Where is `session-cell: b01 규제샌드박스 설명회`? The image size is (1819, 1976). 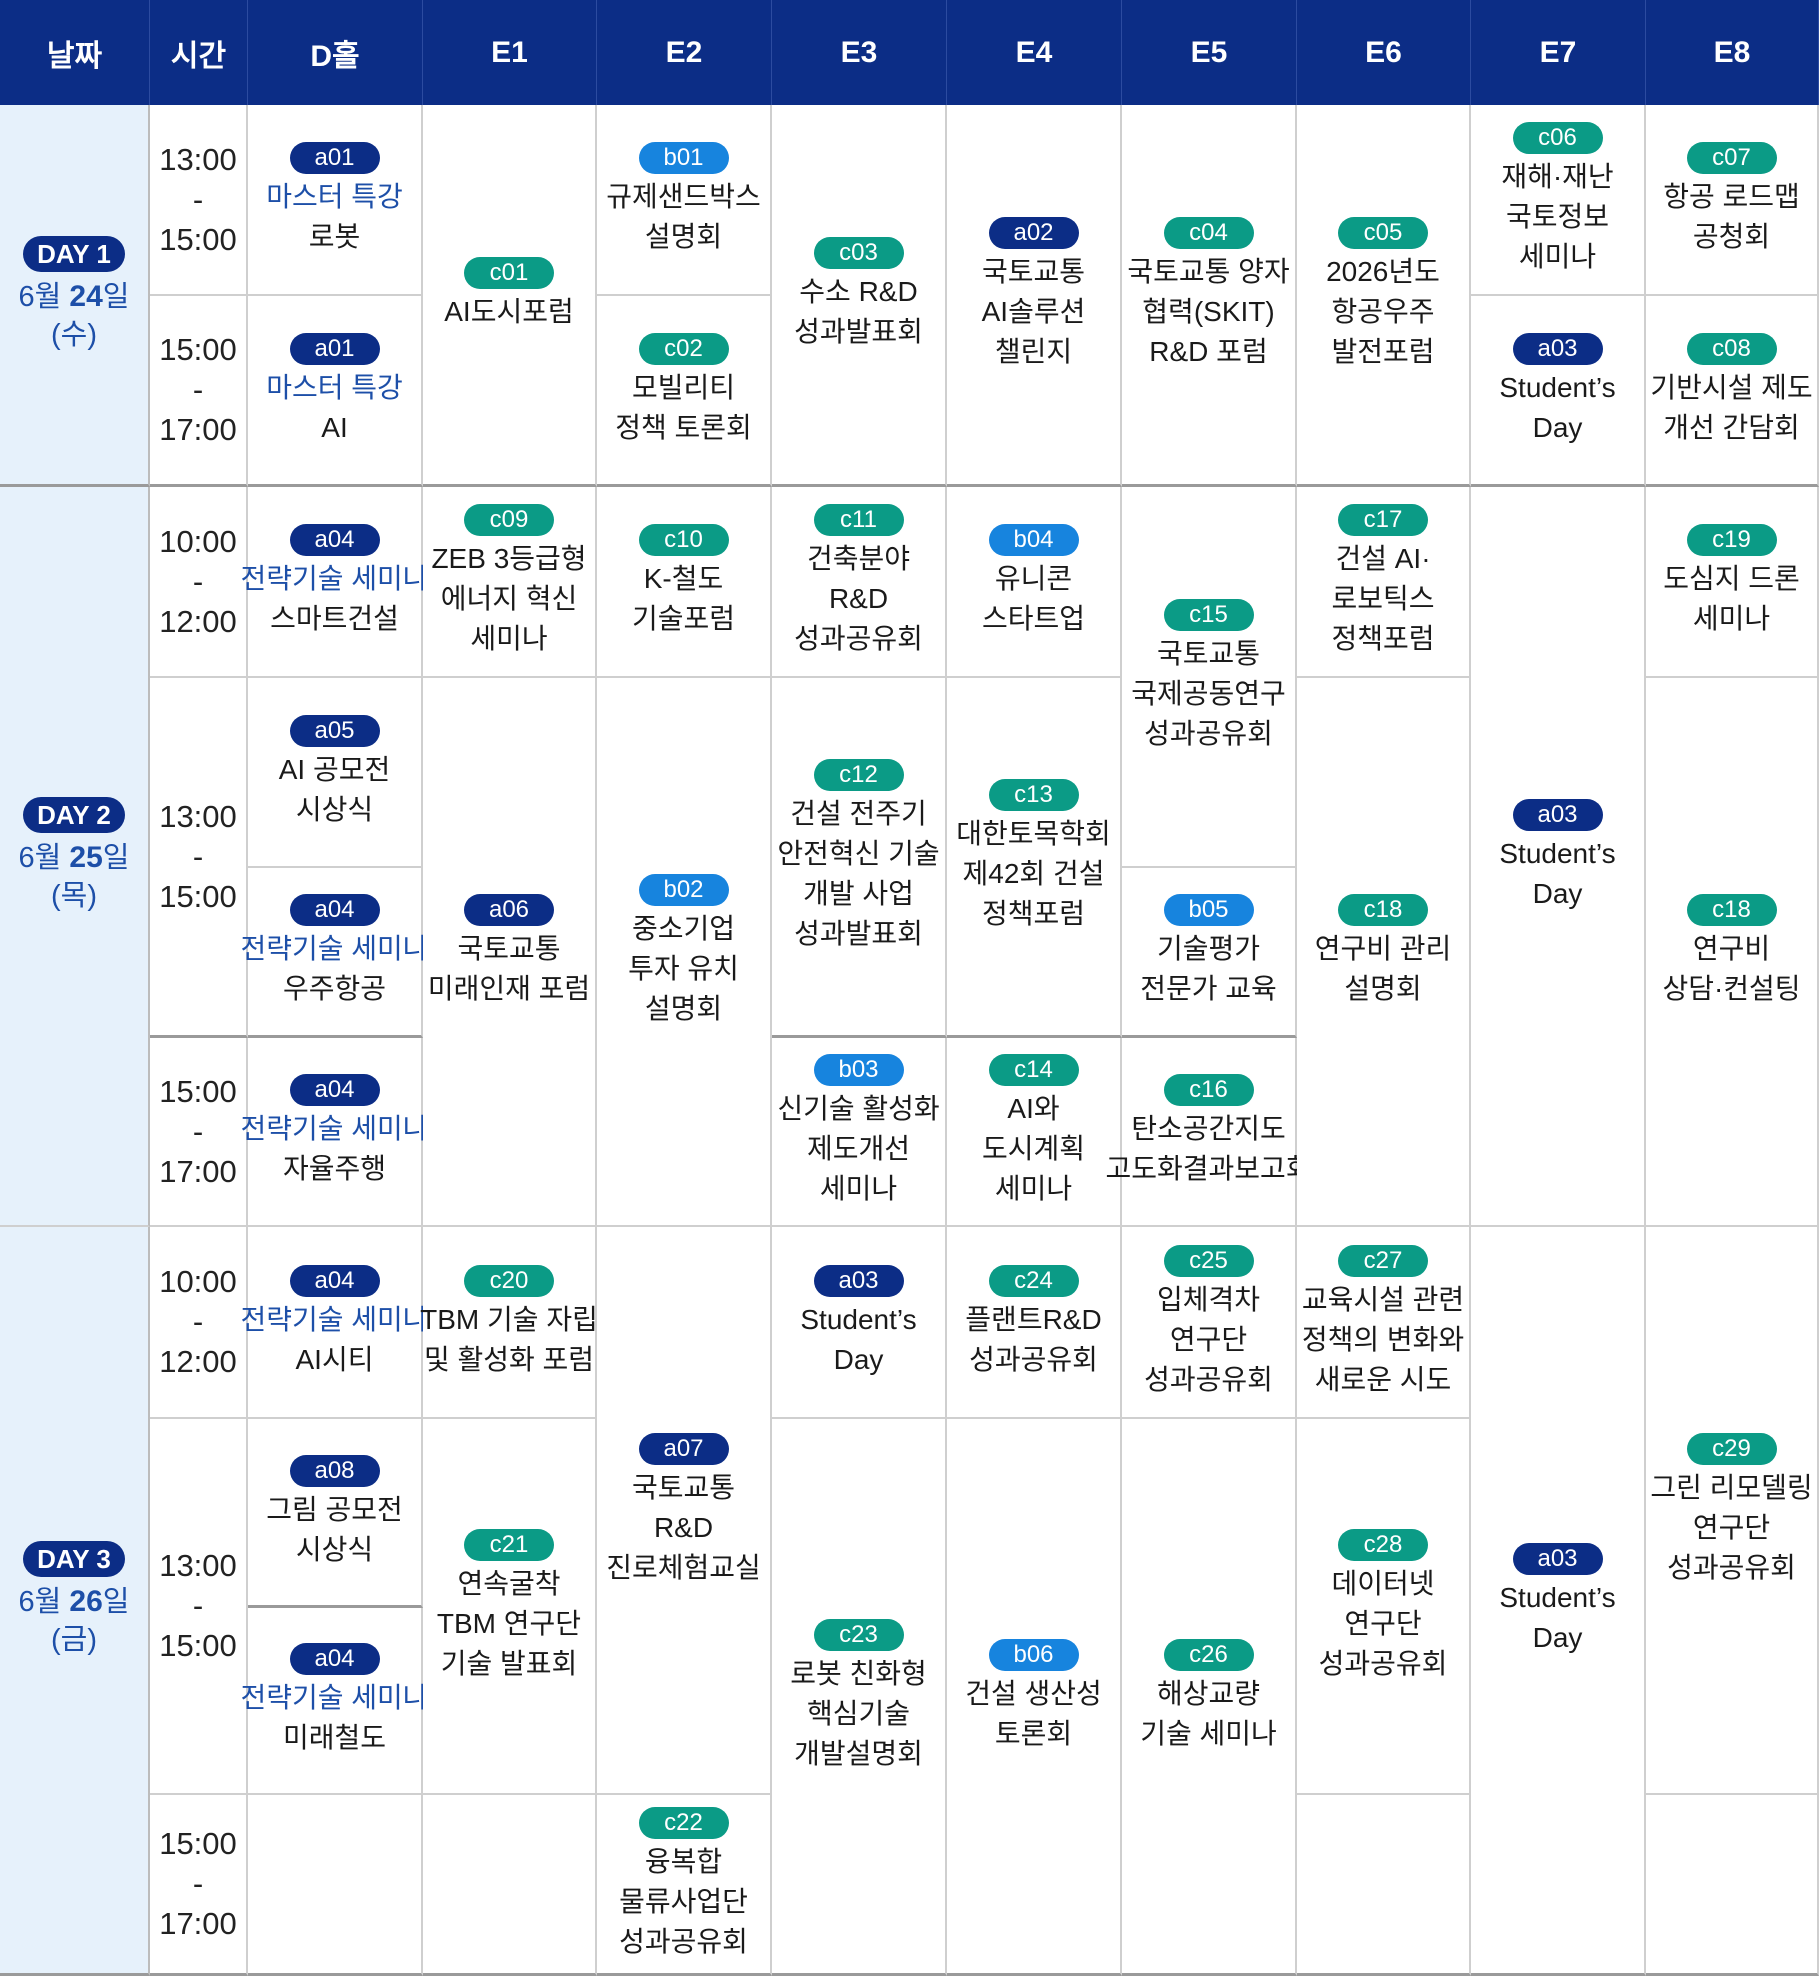
session-cell: b01 규제샌드박스 설명회 is located at coordinates (684, 200).